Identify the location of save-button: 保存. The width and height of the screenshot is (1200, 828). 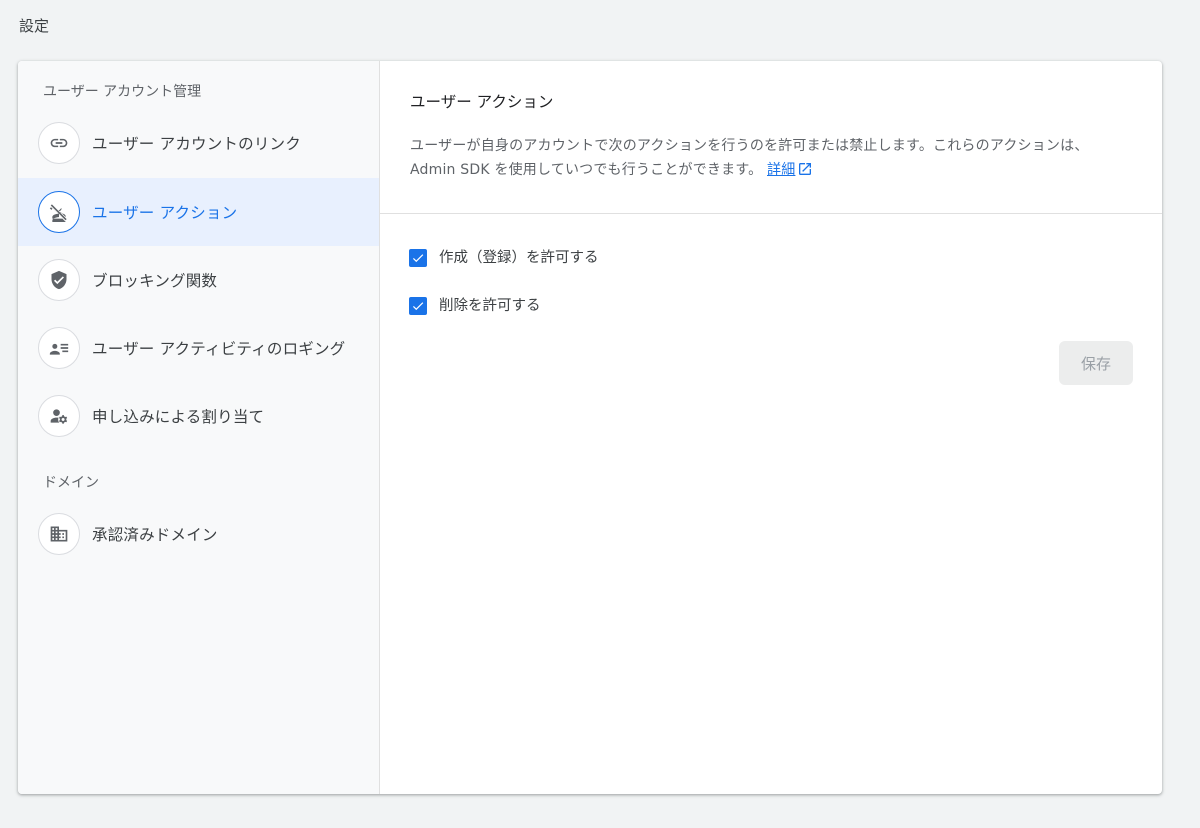
(1096, 363).